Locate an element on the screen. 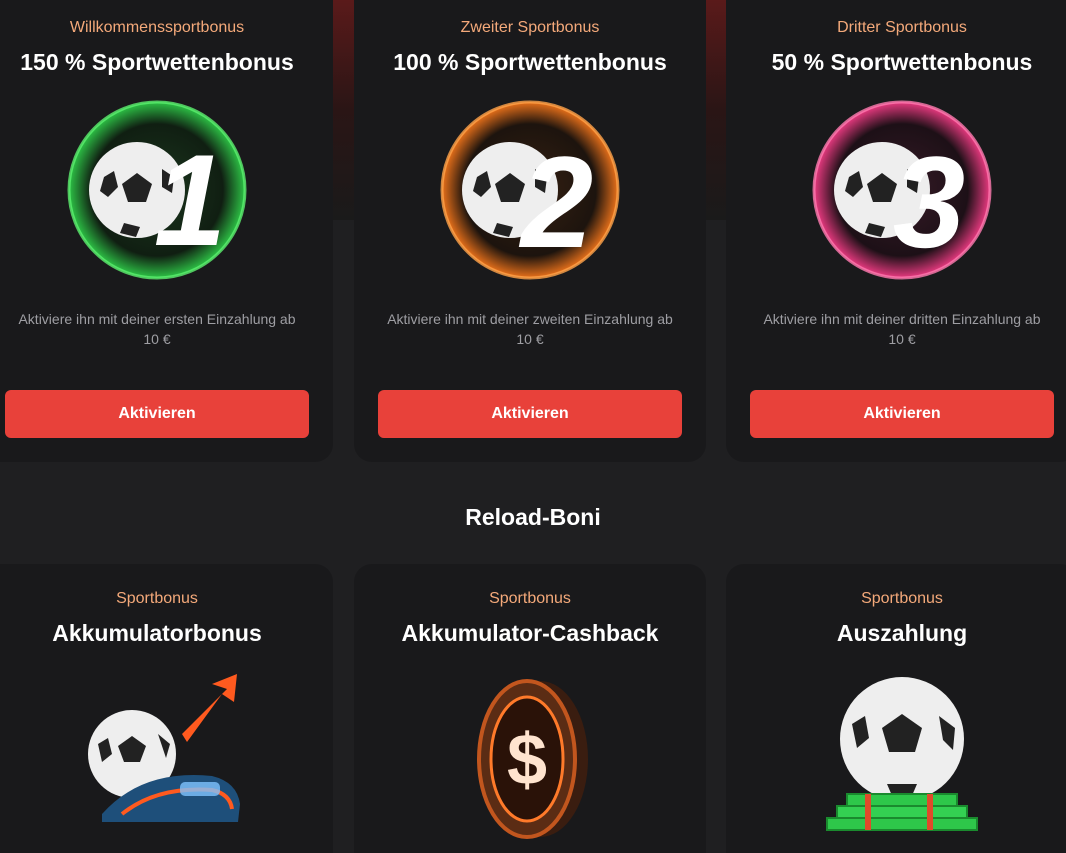  ball-cash-stack-icon is located at coordinates (902, 754).